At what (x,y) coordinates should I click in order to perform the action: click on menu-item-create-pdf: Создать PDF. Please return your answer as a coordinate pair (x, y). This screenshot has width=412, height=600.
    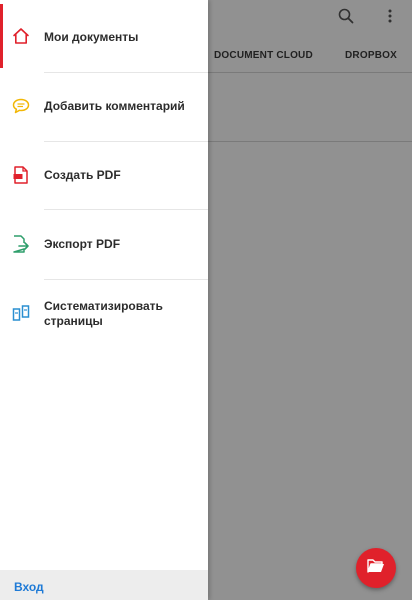
    Looking at the image, I should click on (104, 176).